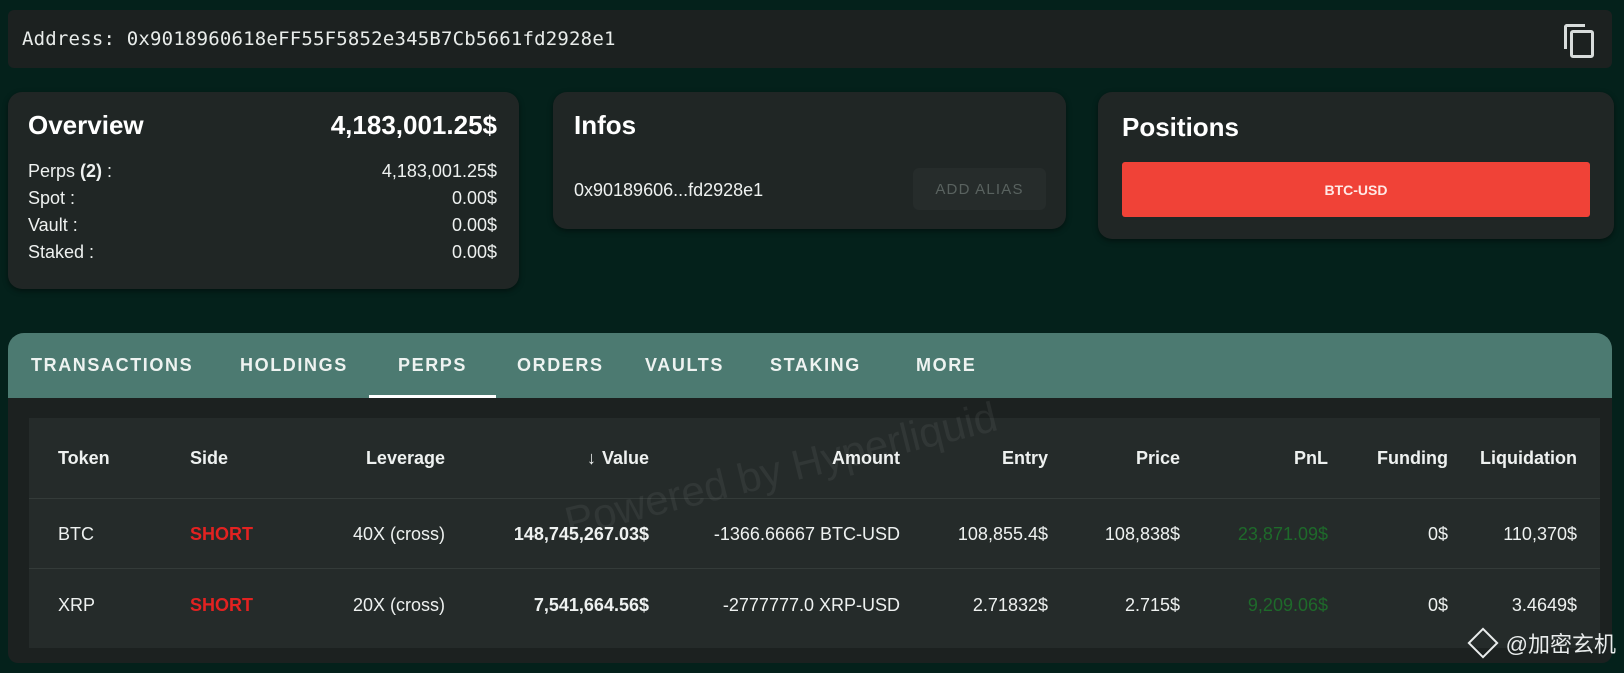 This screenshot has width=1624, height=673. What do you see at coordinates (405, 458) in the screenshot?
I see `header-leverage: Leverage` at bounding box center [405, 458].